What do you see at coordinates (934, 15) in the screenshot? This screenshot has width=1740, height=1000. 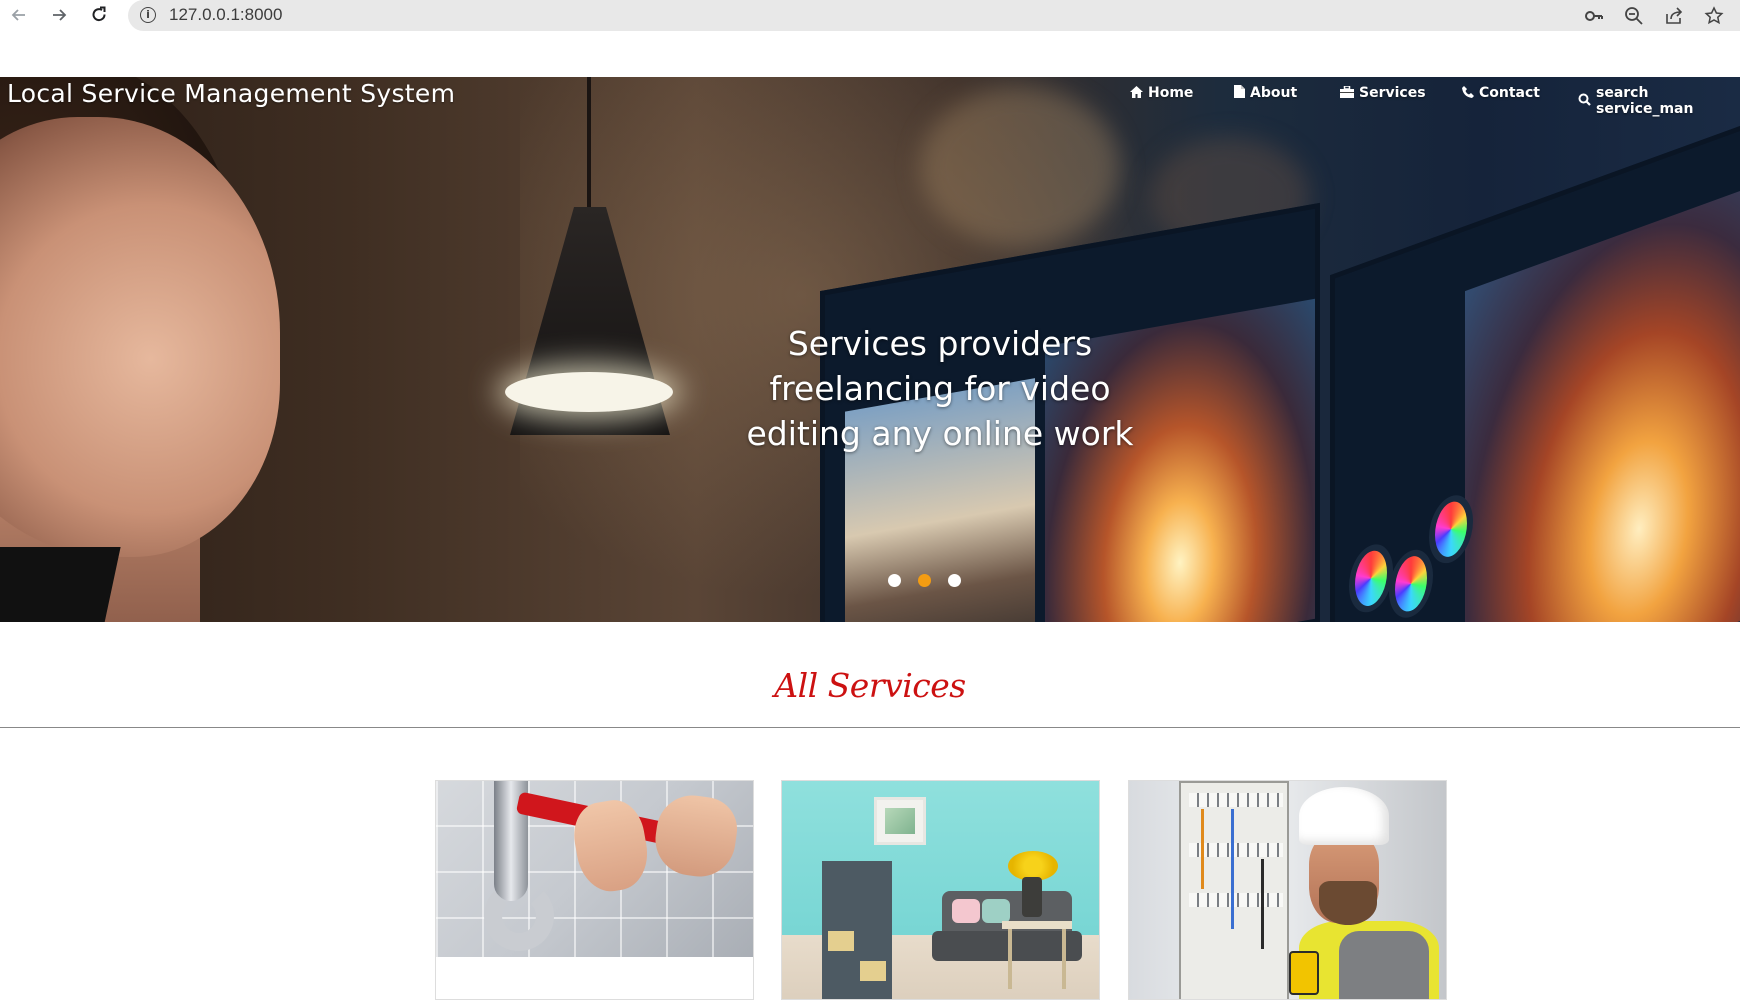 I see `address-bar: i 127.0.0.1:8000` at bounding box center [934, 15].